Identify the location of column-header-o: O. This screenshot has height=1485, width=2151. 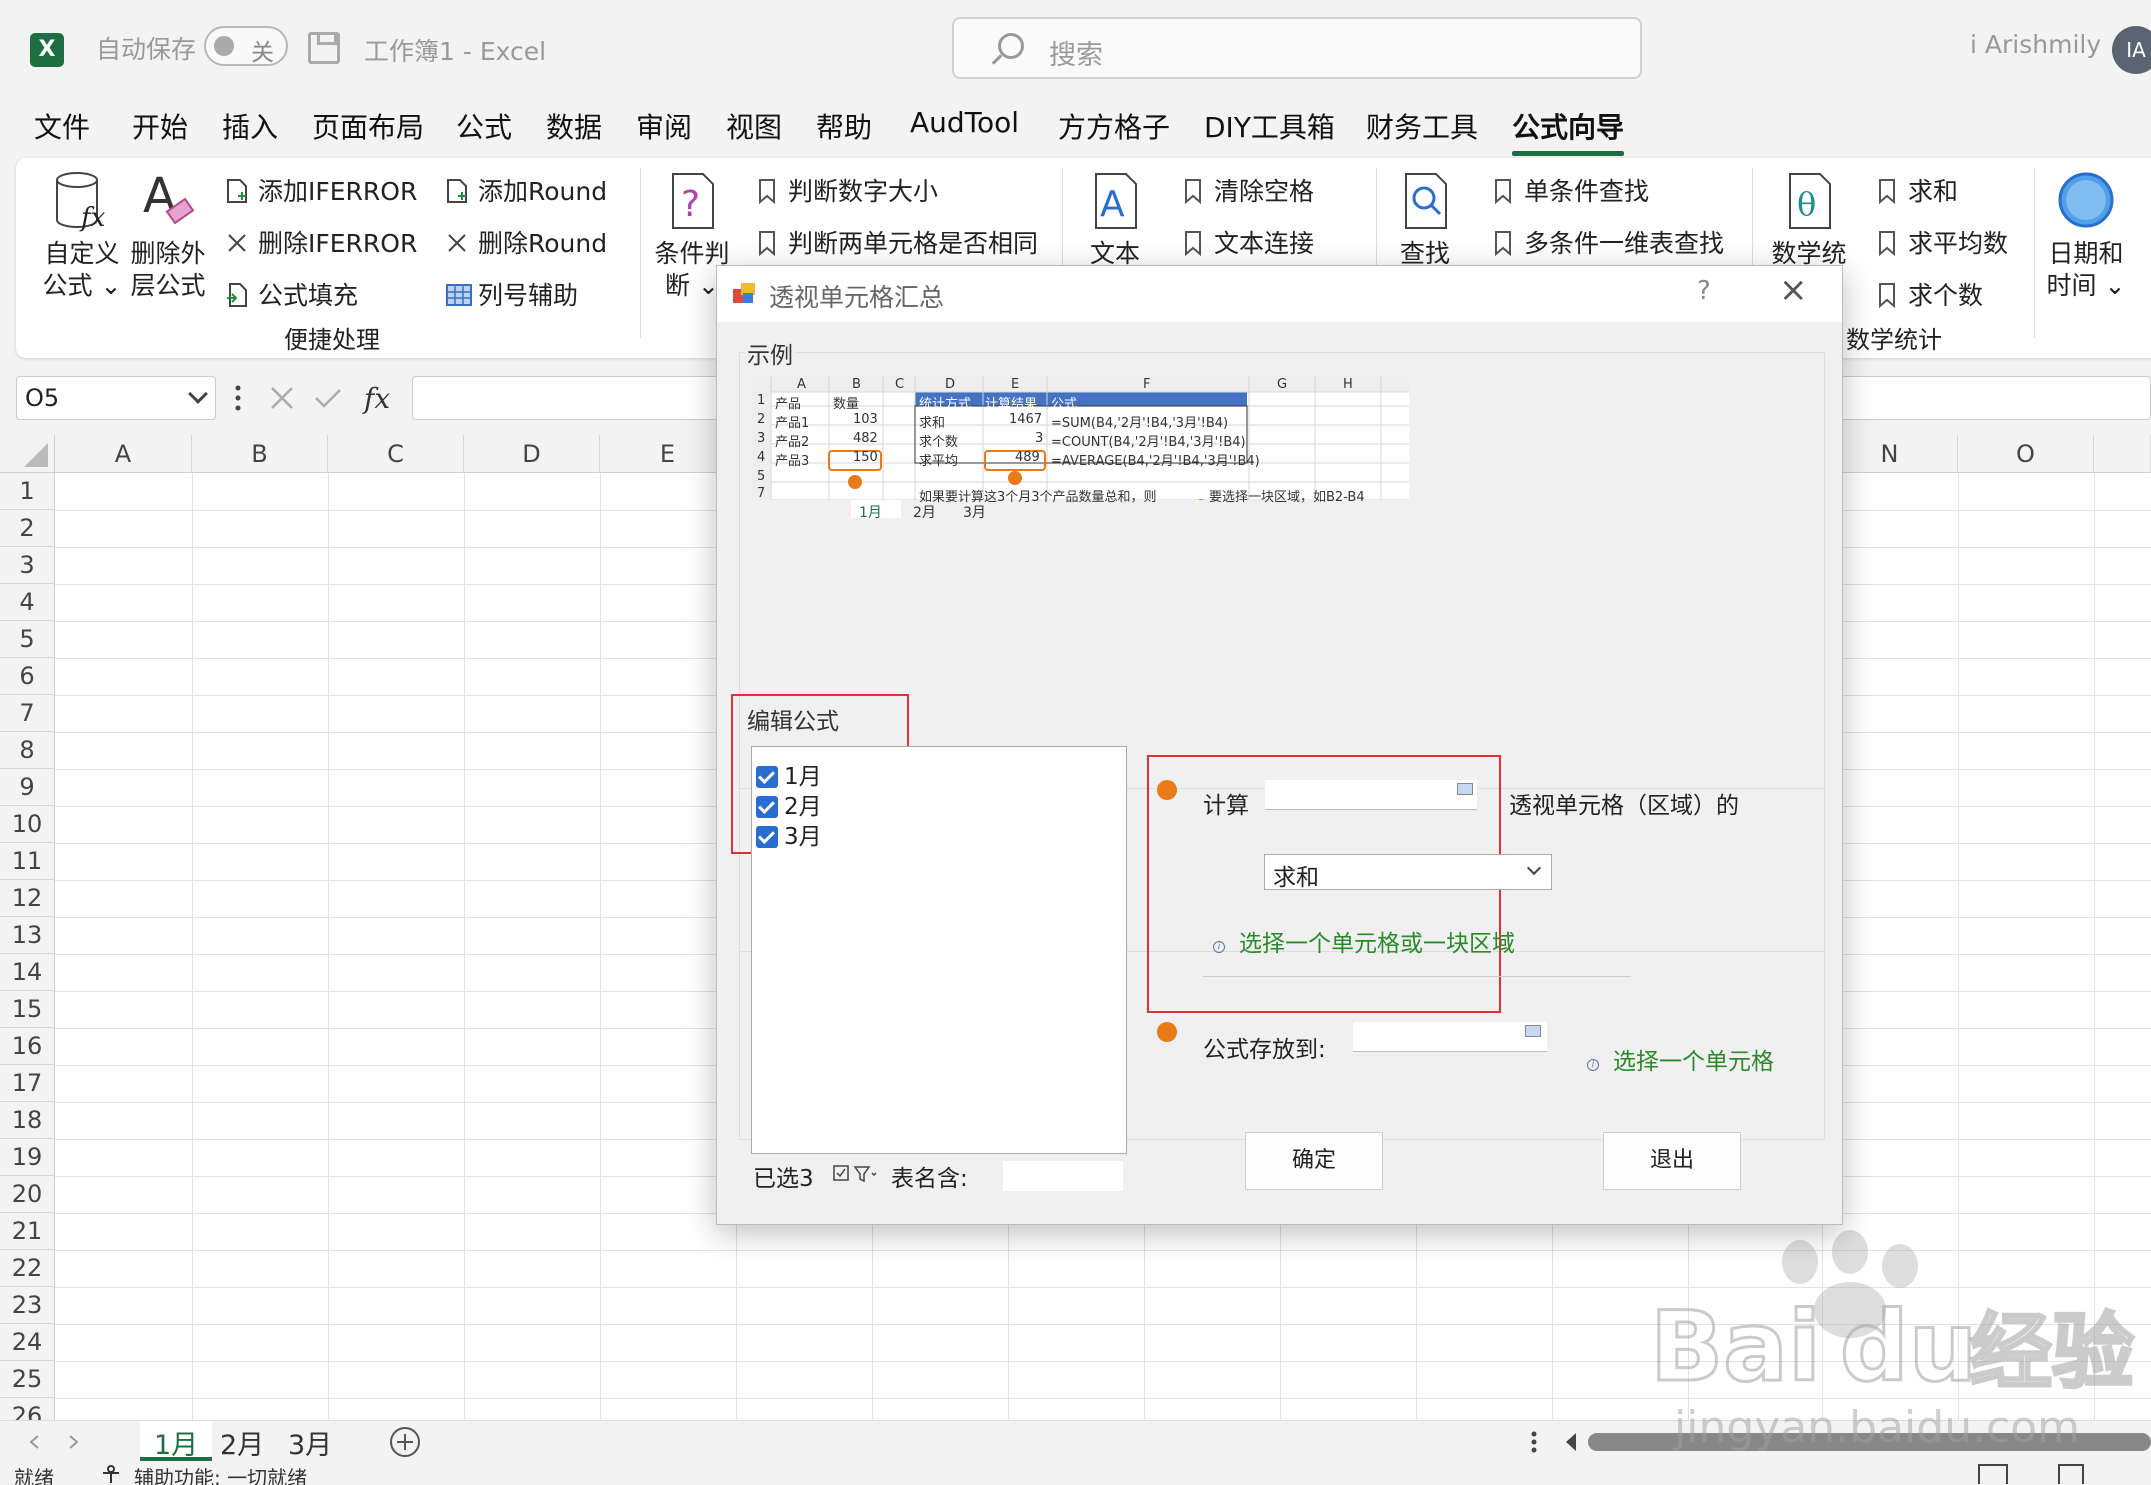
(2026, 454).